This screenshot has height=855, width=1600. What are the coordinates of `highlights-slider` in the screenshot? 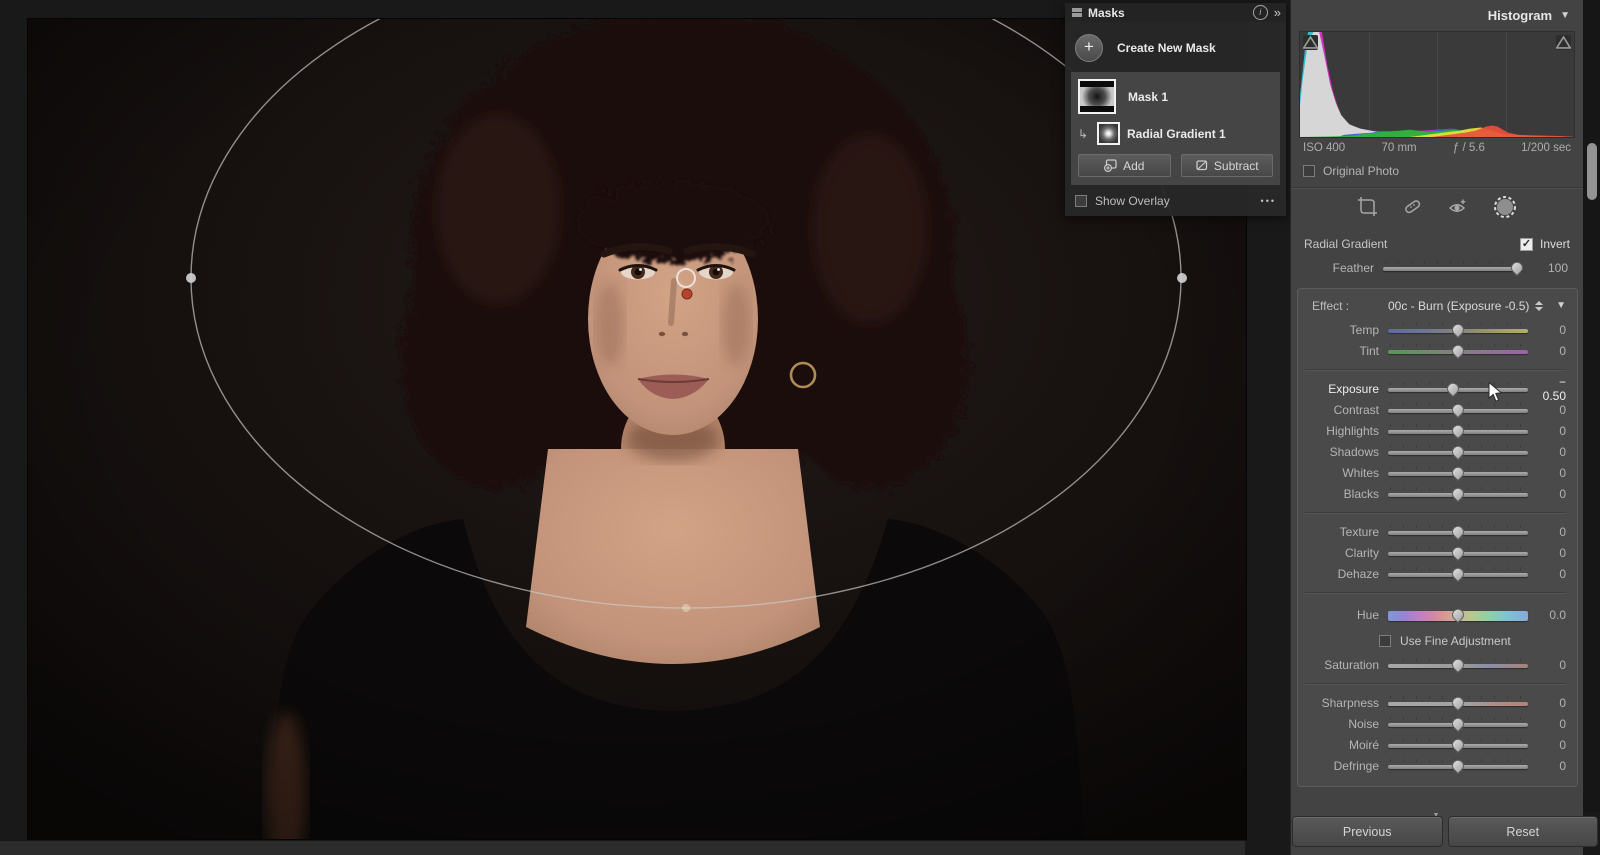 It's located at (1458, 430).